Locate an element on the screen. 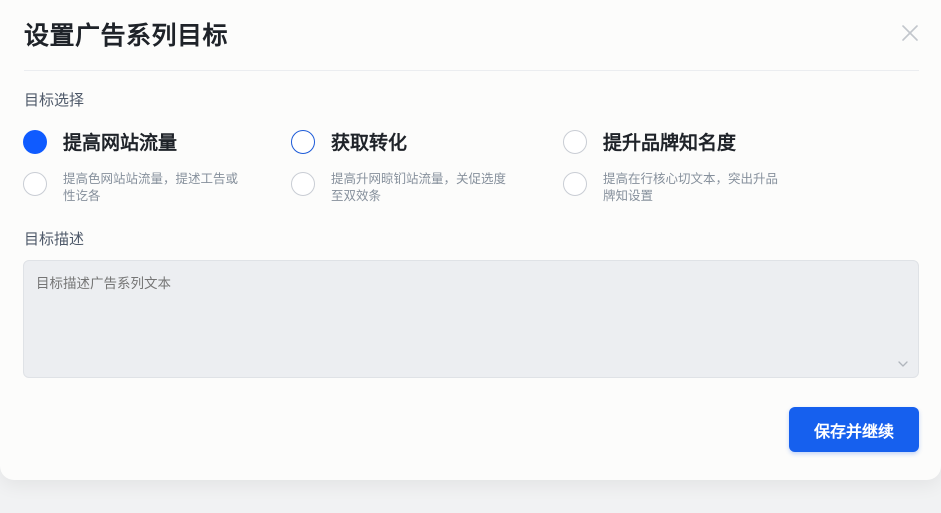  dialog-title: 设置广告系列目标 is located at coordinates (126, 35).